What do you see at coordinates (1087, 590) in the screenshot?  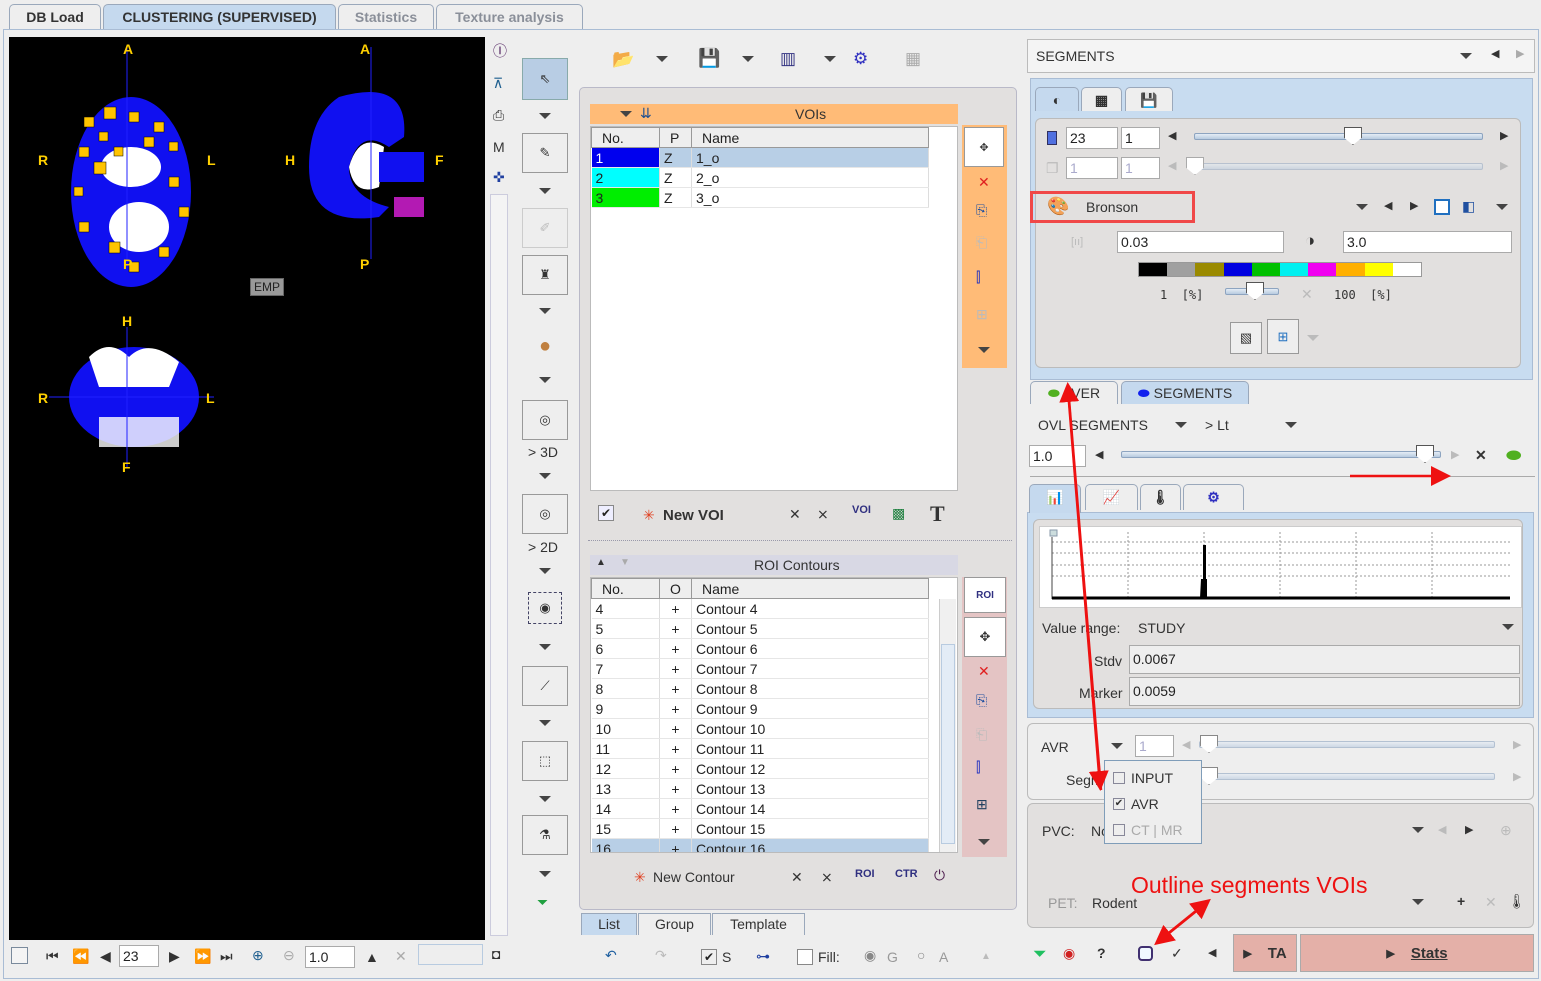 I see `arrow-to-menu` at bounding box center [1087, 590].